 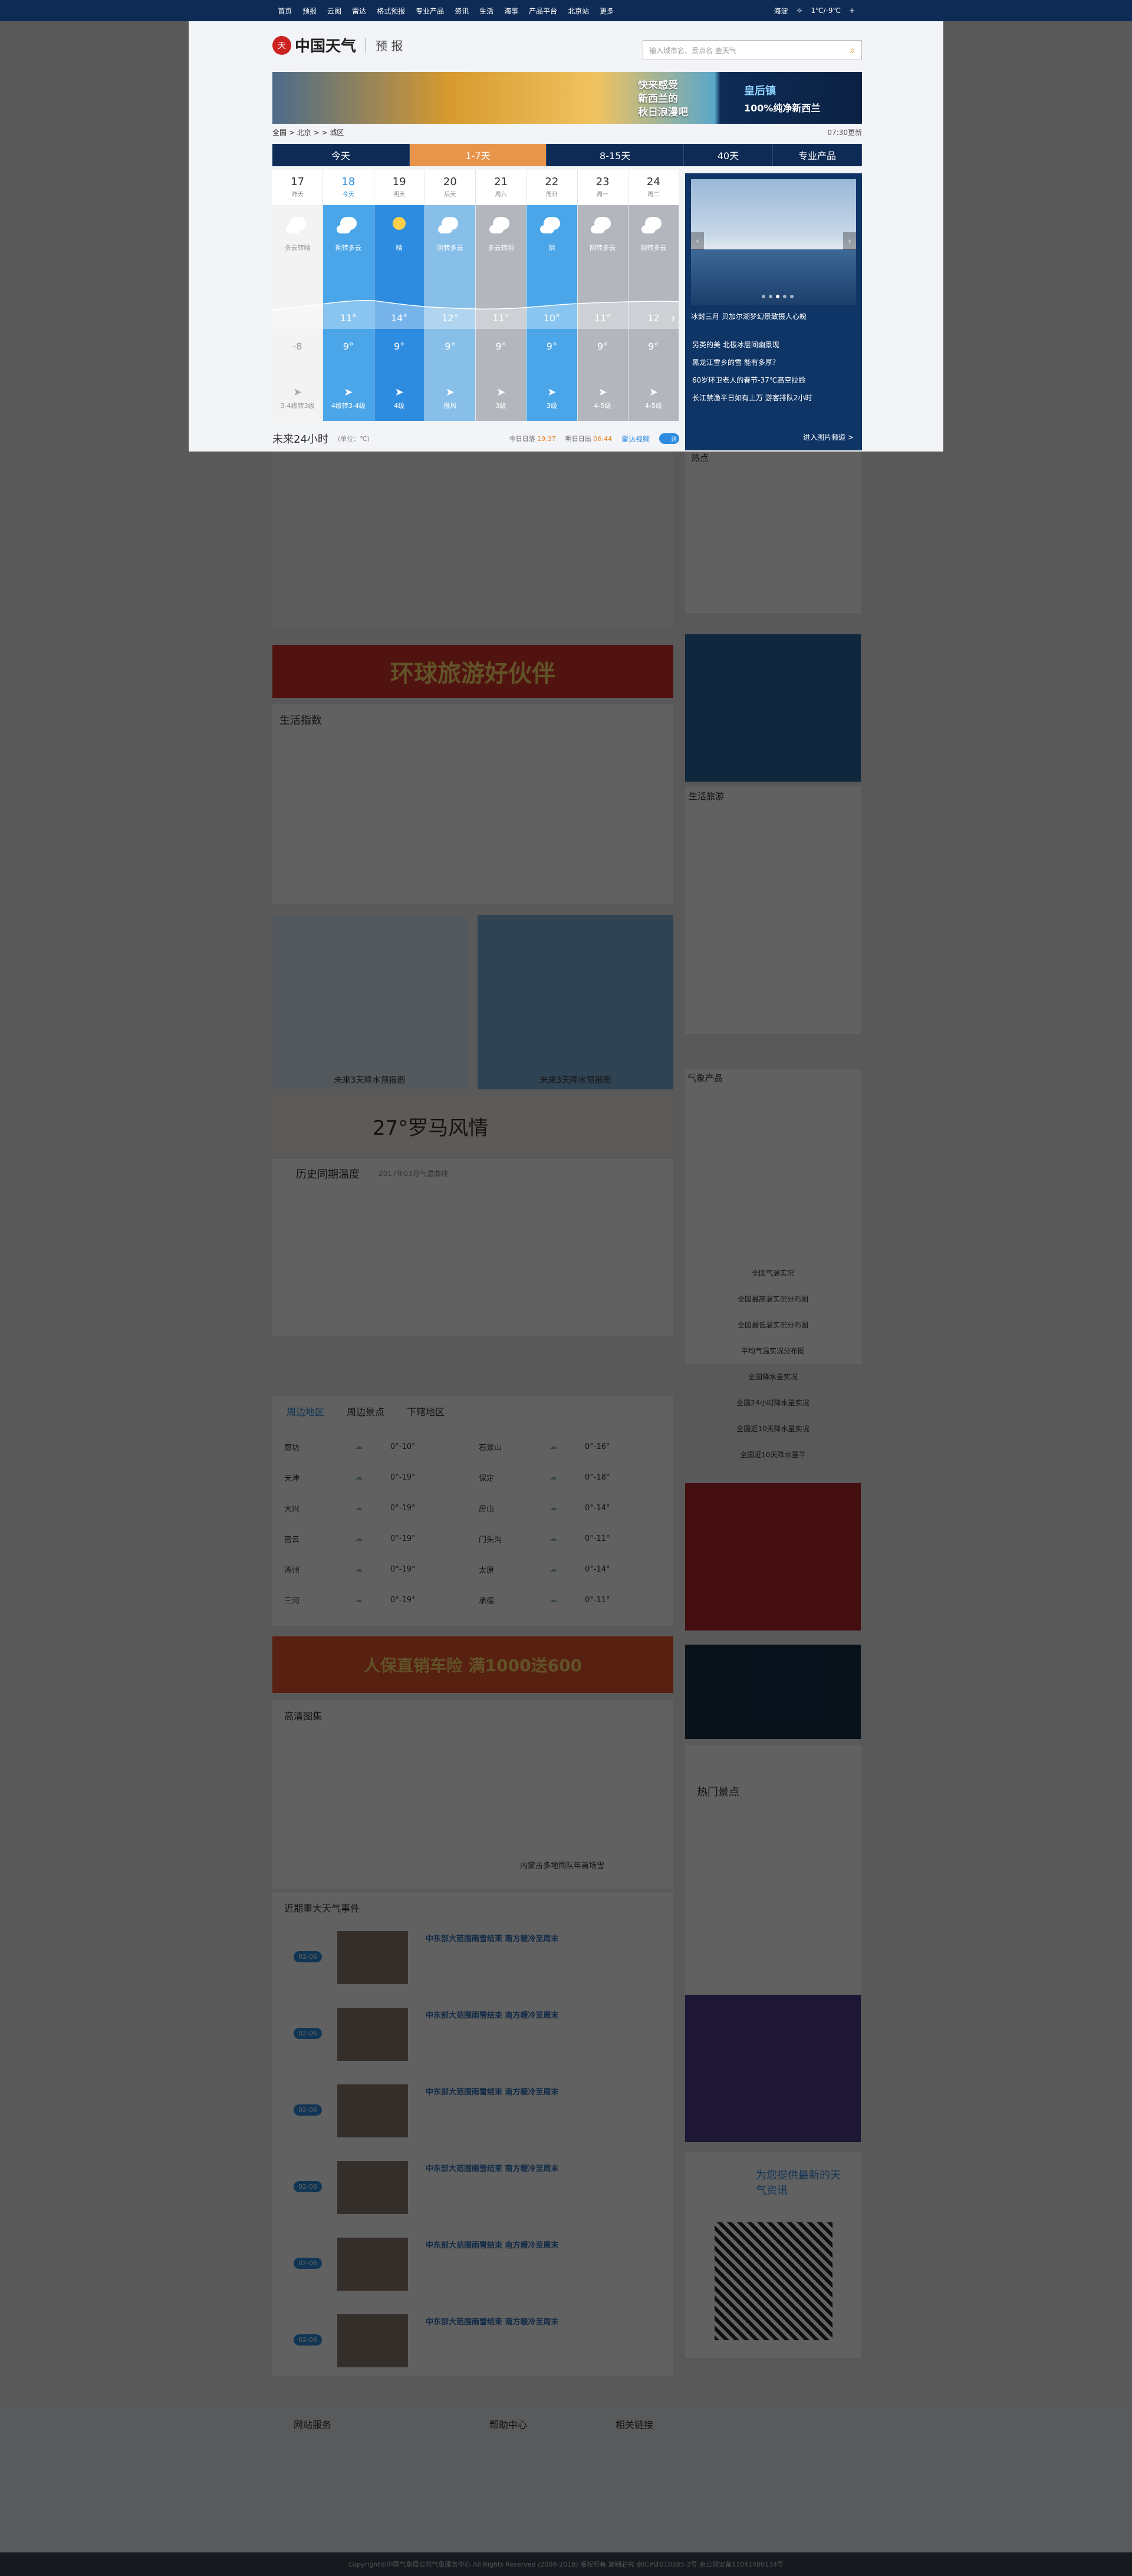 What do you see at coordinates (698, 241) in the screenshot?
I see `carousel-prev-icon: ‹` at bounding box center [698, 241].